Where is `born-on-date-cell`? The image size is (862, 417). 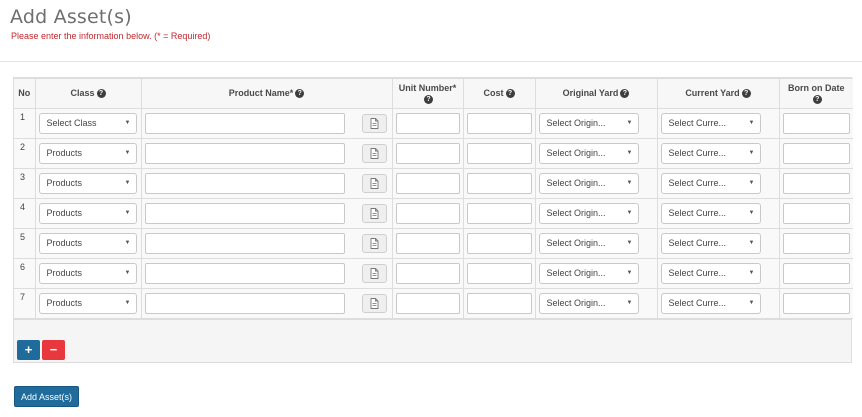 born-on-date-cell is located at coordinates (815, 303).